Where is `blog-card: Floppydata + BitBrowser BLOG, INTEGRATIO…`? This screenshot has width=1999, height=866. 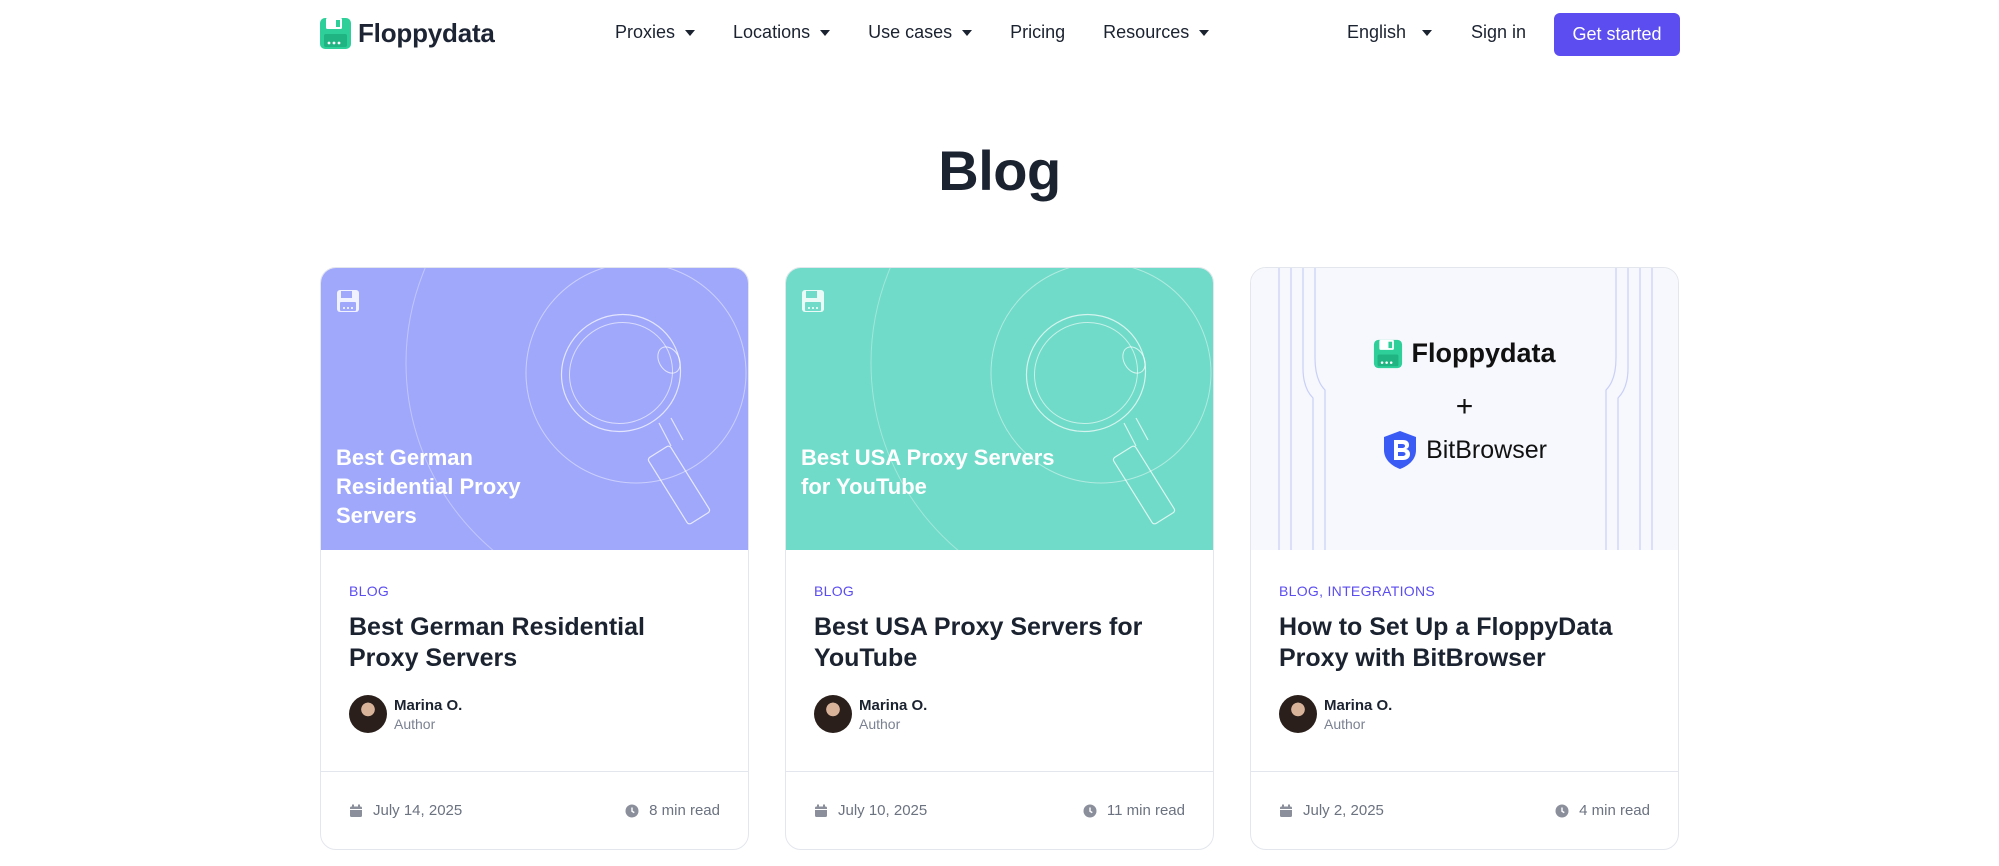
blog-card: Floppydata + BitBrowser BLOG, INTEGRATIO… is located at coordinates (1464, 558).